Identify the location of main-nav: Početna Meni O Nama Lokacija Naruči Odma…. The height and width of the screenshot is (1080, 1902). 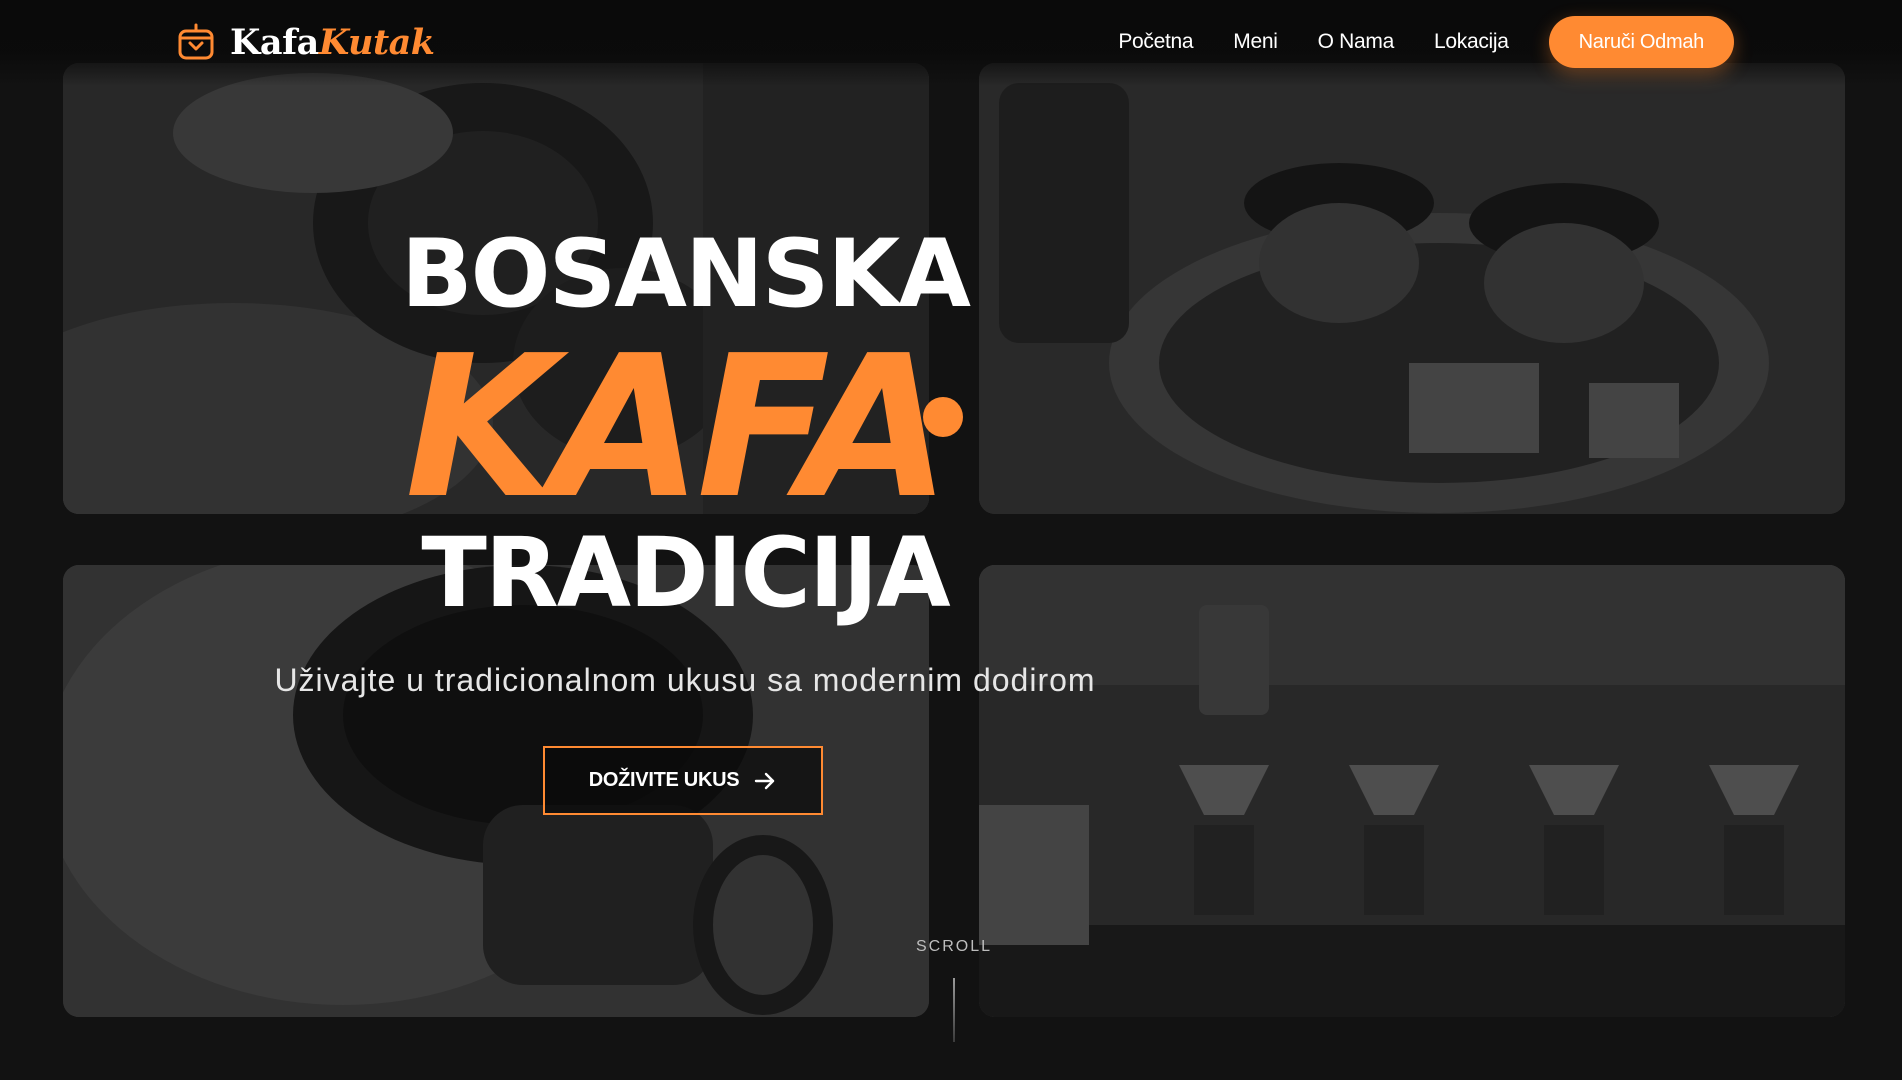
(1406, 42).